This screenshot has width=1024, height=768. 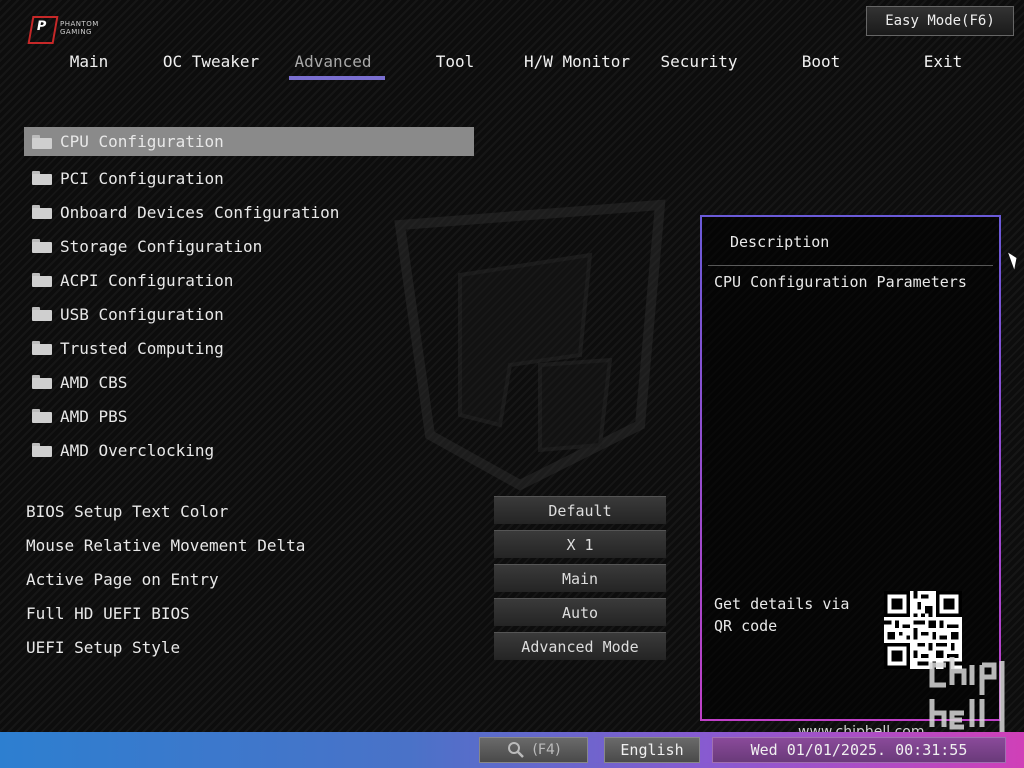 I want to click on tab-exit: Exit, so click(x=943, y=65).